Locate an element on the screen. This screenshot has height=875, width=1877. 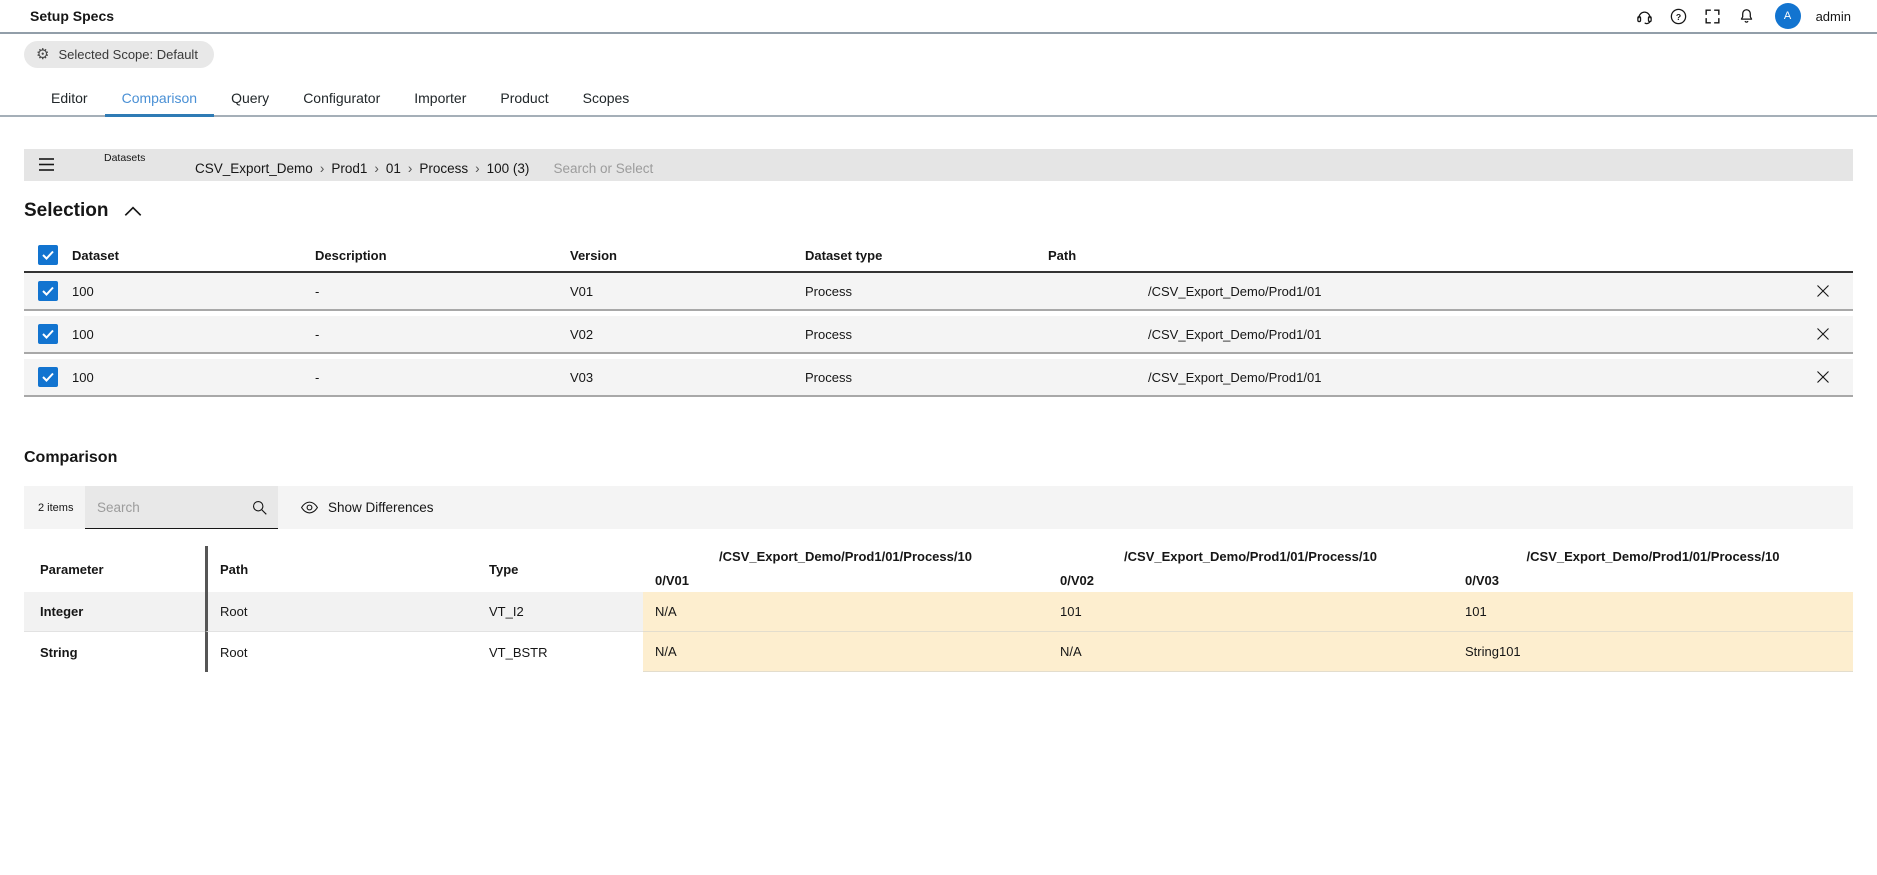
eye-icon is located at coordinates (309, 507).